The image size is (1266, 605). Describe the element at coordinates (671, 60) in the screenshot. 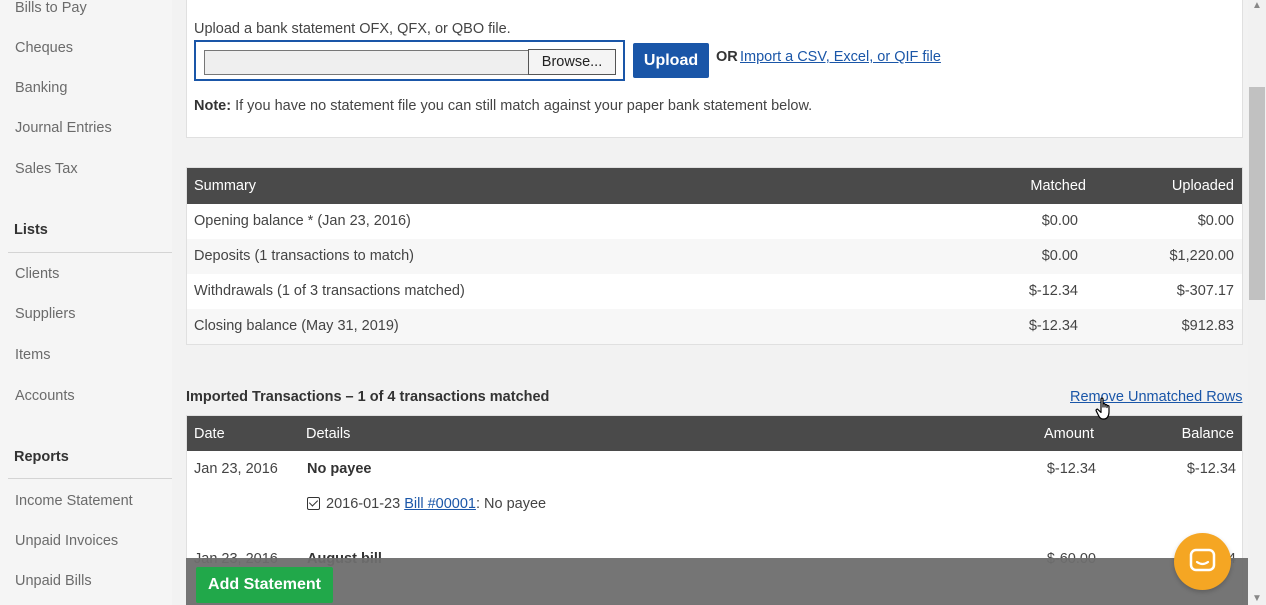

I see `upload-button: Upload` at that location.